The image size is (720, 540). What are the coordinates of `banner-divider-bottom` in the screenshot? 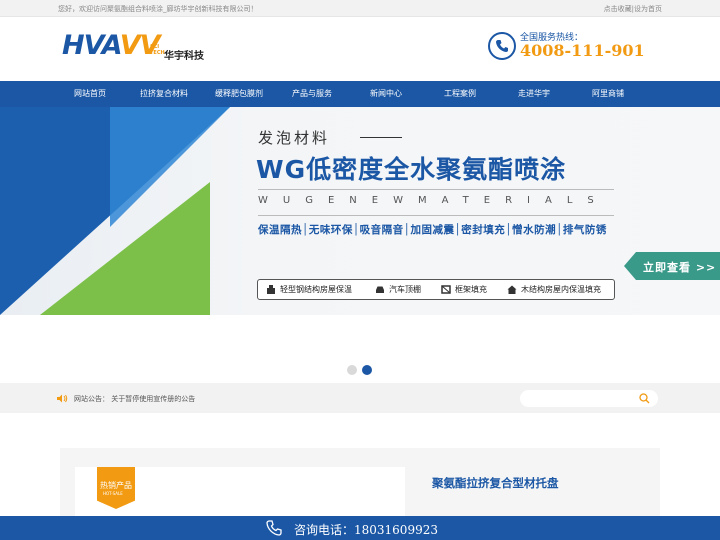 It's located at (436, 215).